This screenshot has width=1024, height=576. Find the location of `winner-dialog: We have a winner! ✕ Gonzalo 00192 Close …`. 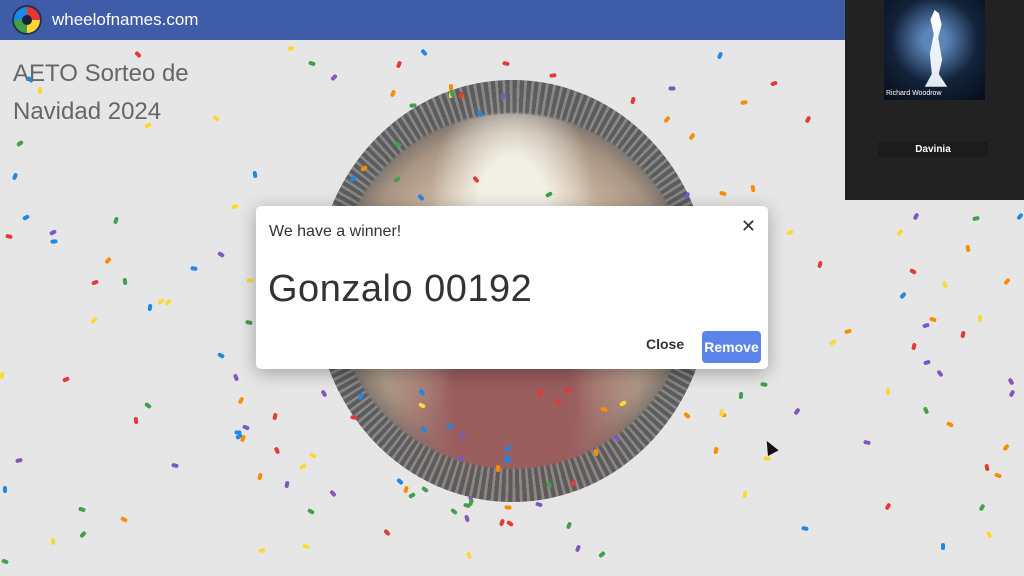

winner-dialog: We have a winner! ✕ Gonzalo 00192 Close … is located at coordinates (512, 287).